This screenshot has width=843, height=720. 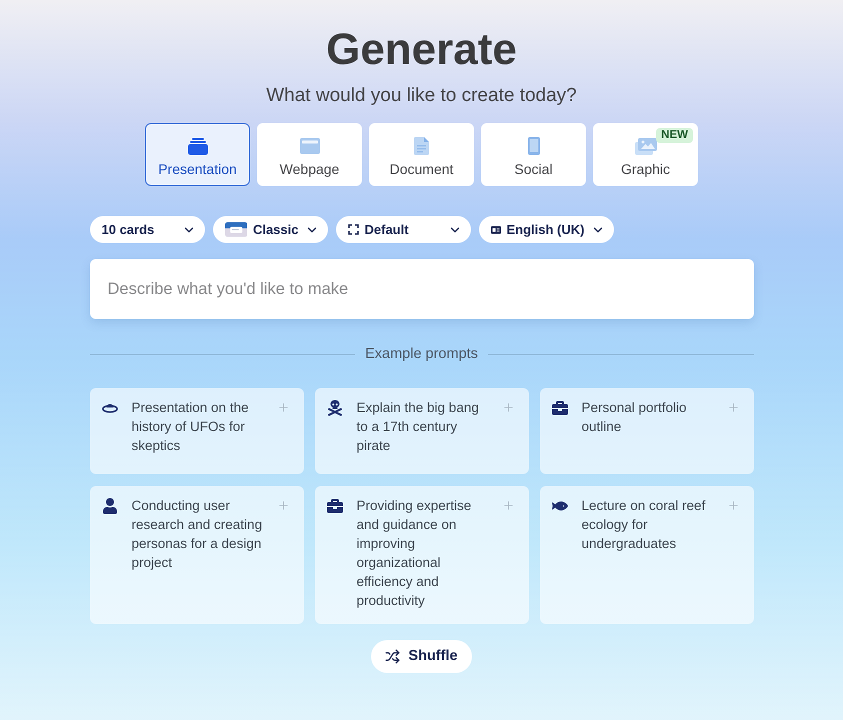 I want to click on example-prompt-card: Conducting user research and creating personas for a design project, so click(x=197, y=555).